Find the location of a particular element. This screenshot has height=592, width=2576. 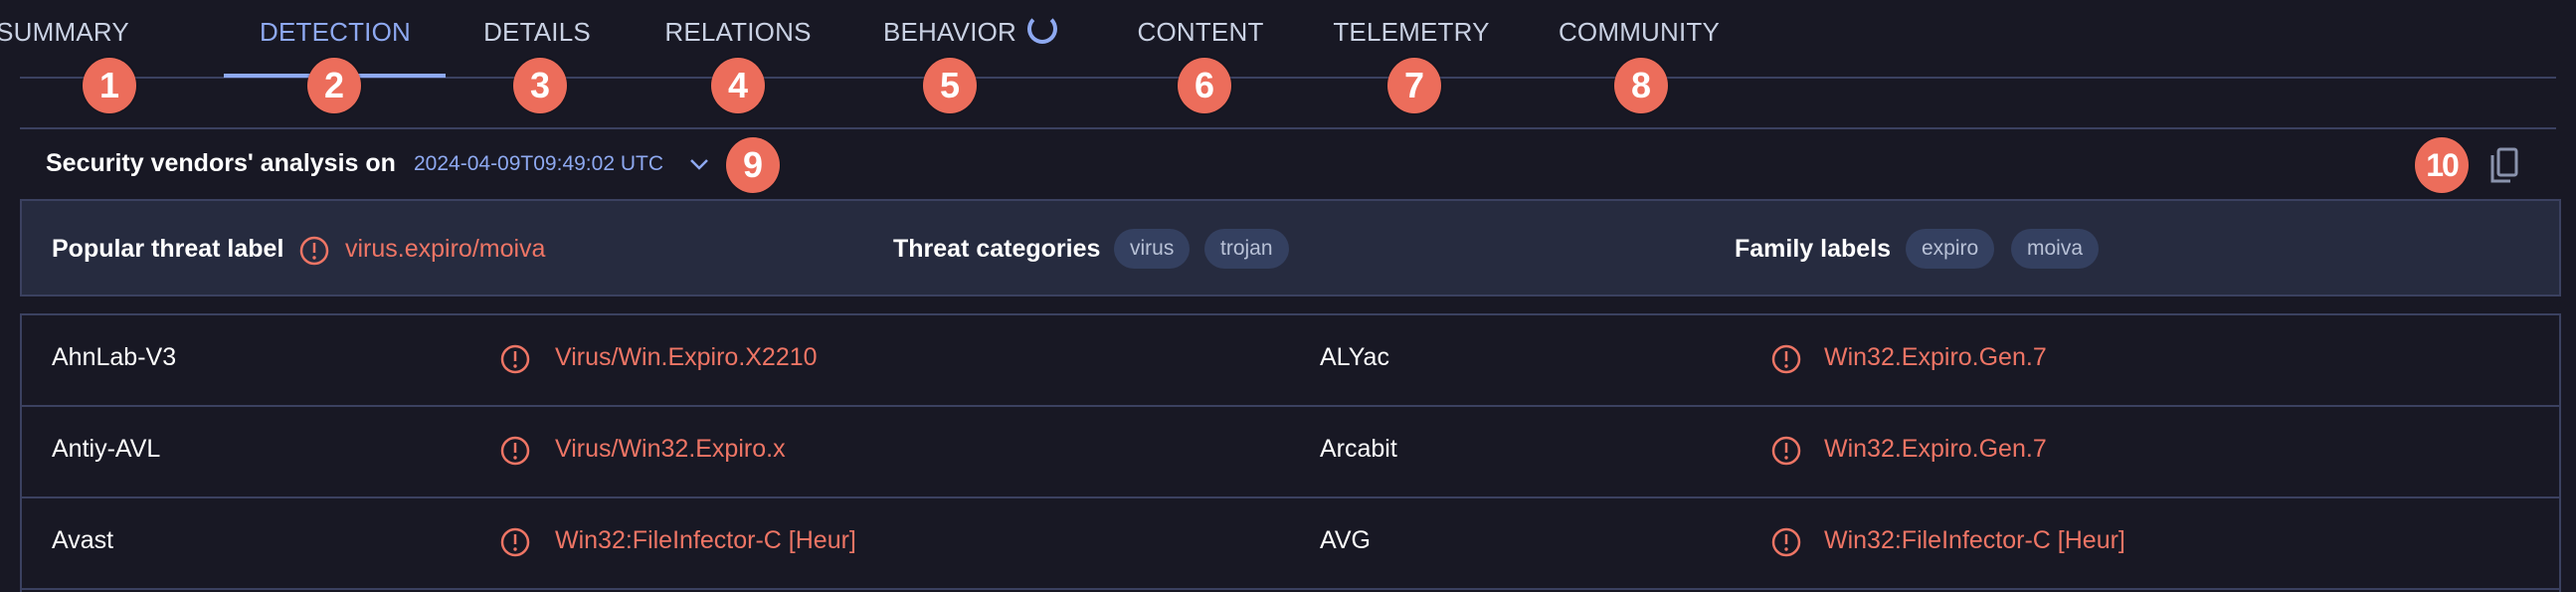

annotation-badge: 9 is located at coordinates (753, 165).